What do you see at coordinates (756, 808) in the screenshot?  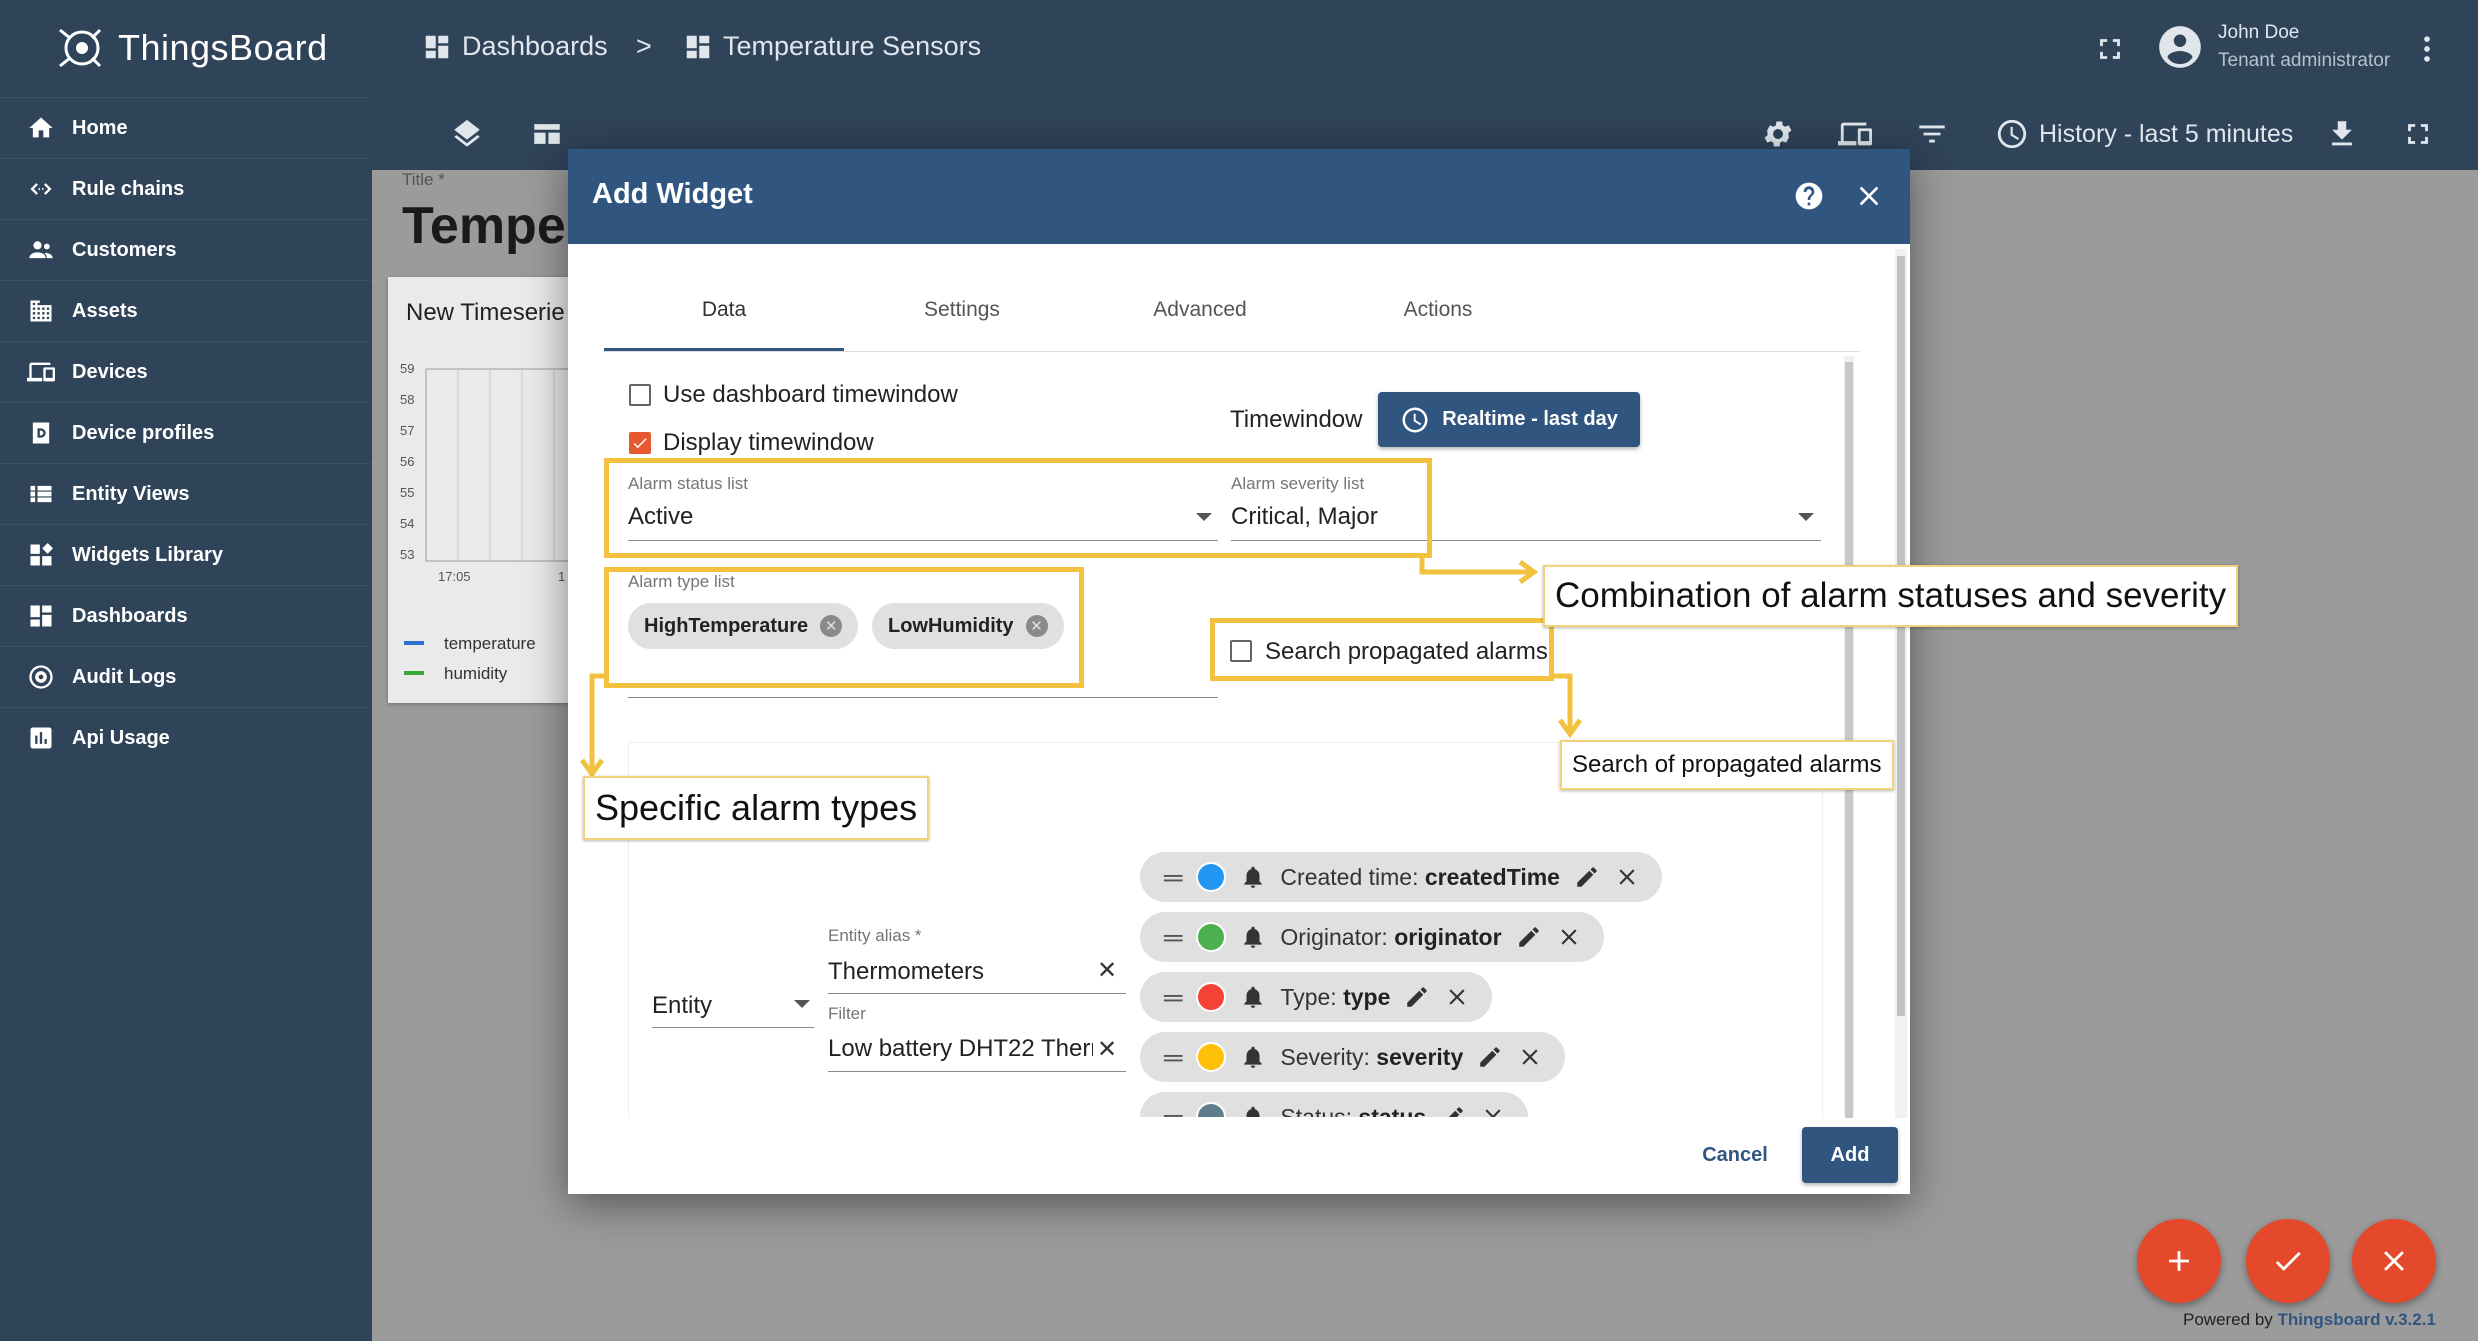 I see `annotation-alarm-types: Specific alarm types` at bounding box center [756, 808].